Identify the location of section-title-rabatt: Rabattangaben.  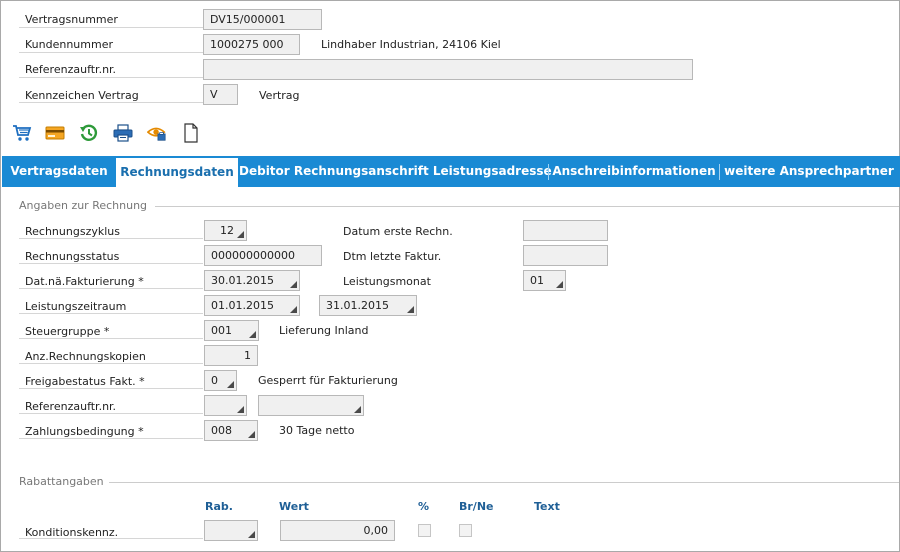
(61, 481).